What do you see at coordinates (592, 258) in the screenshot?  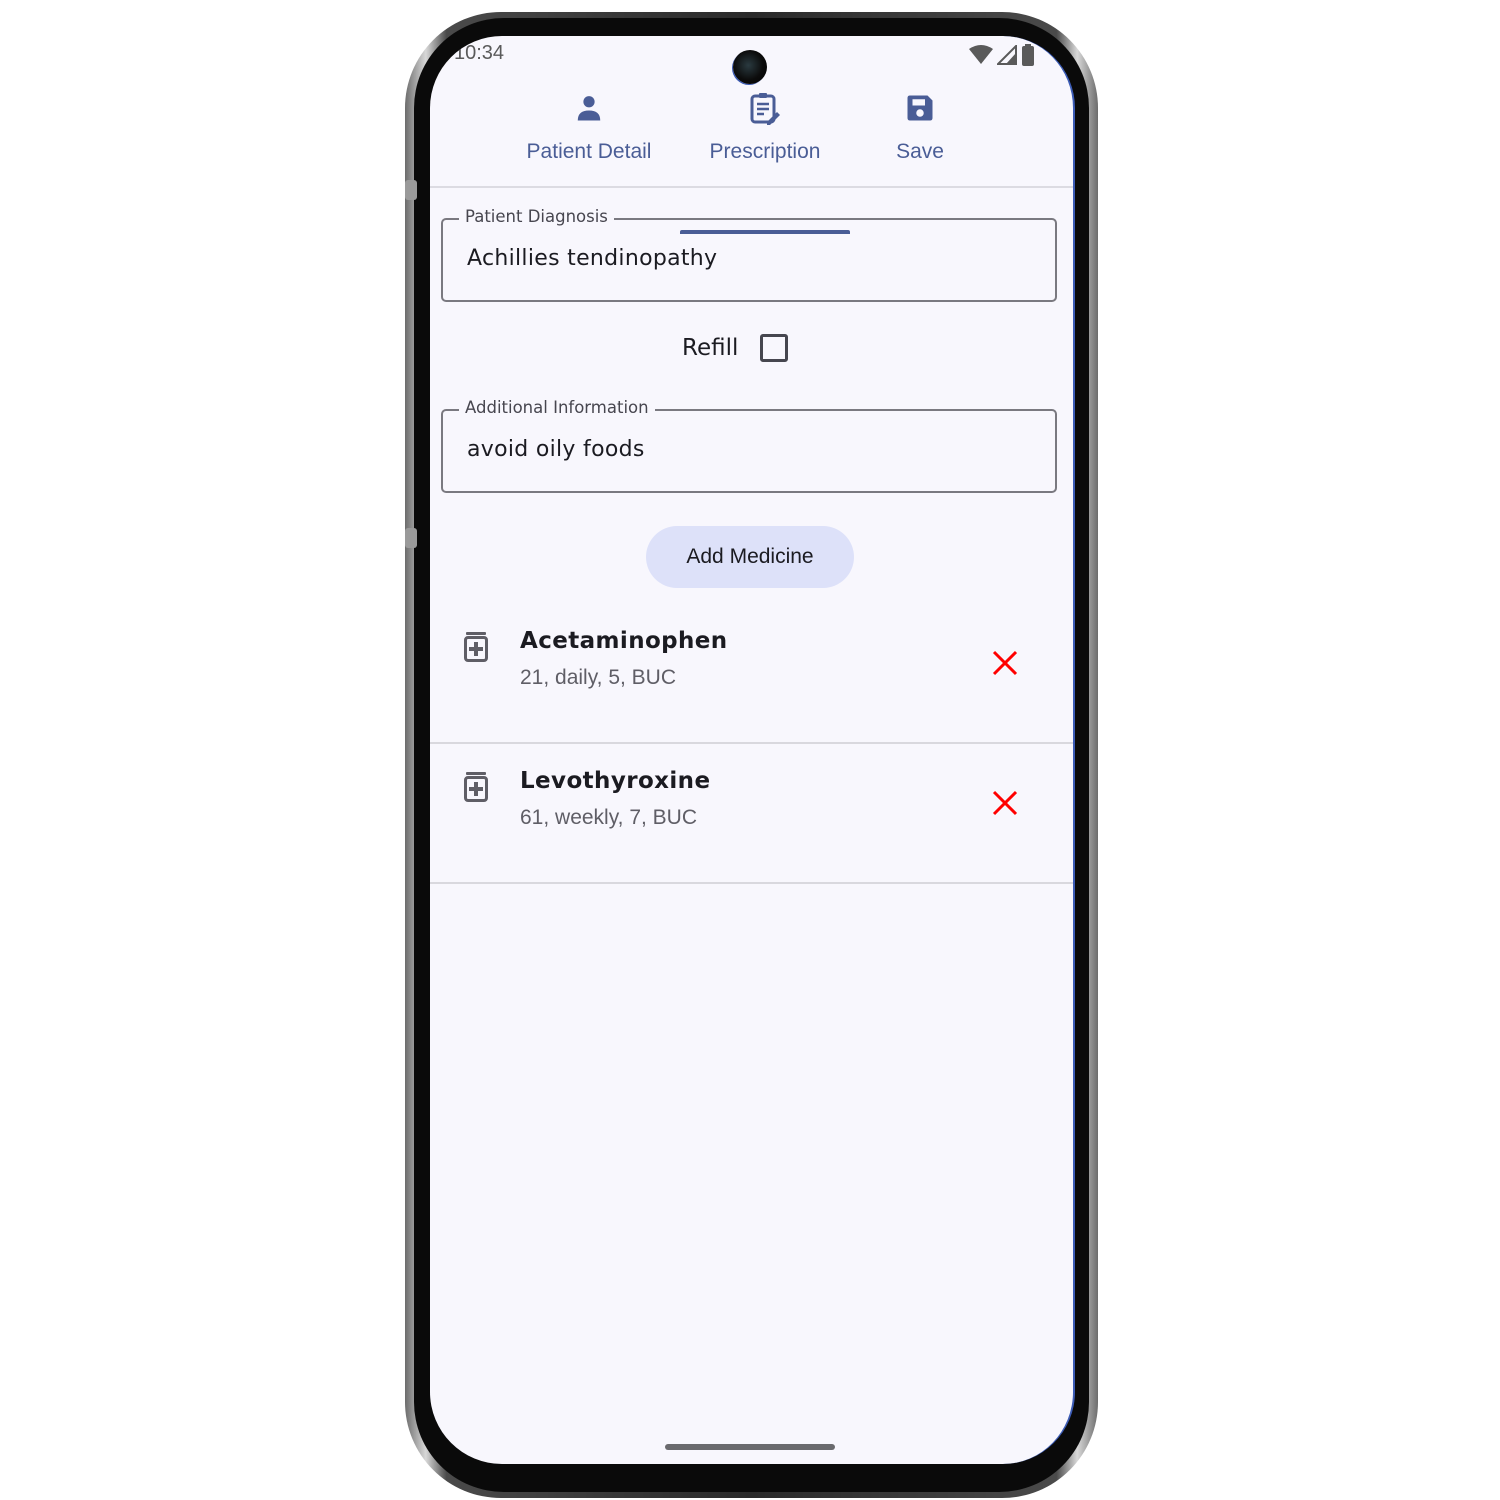 I see `patient-diagnosis-value: Achillies tendinopathy` at bounding box center [592, 258].